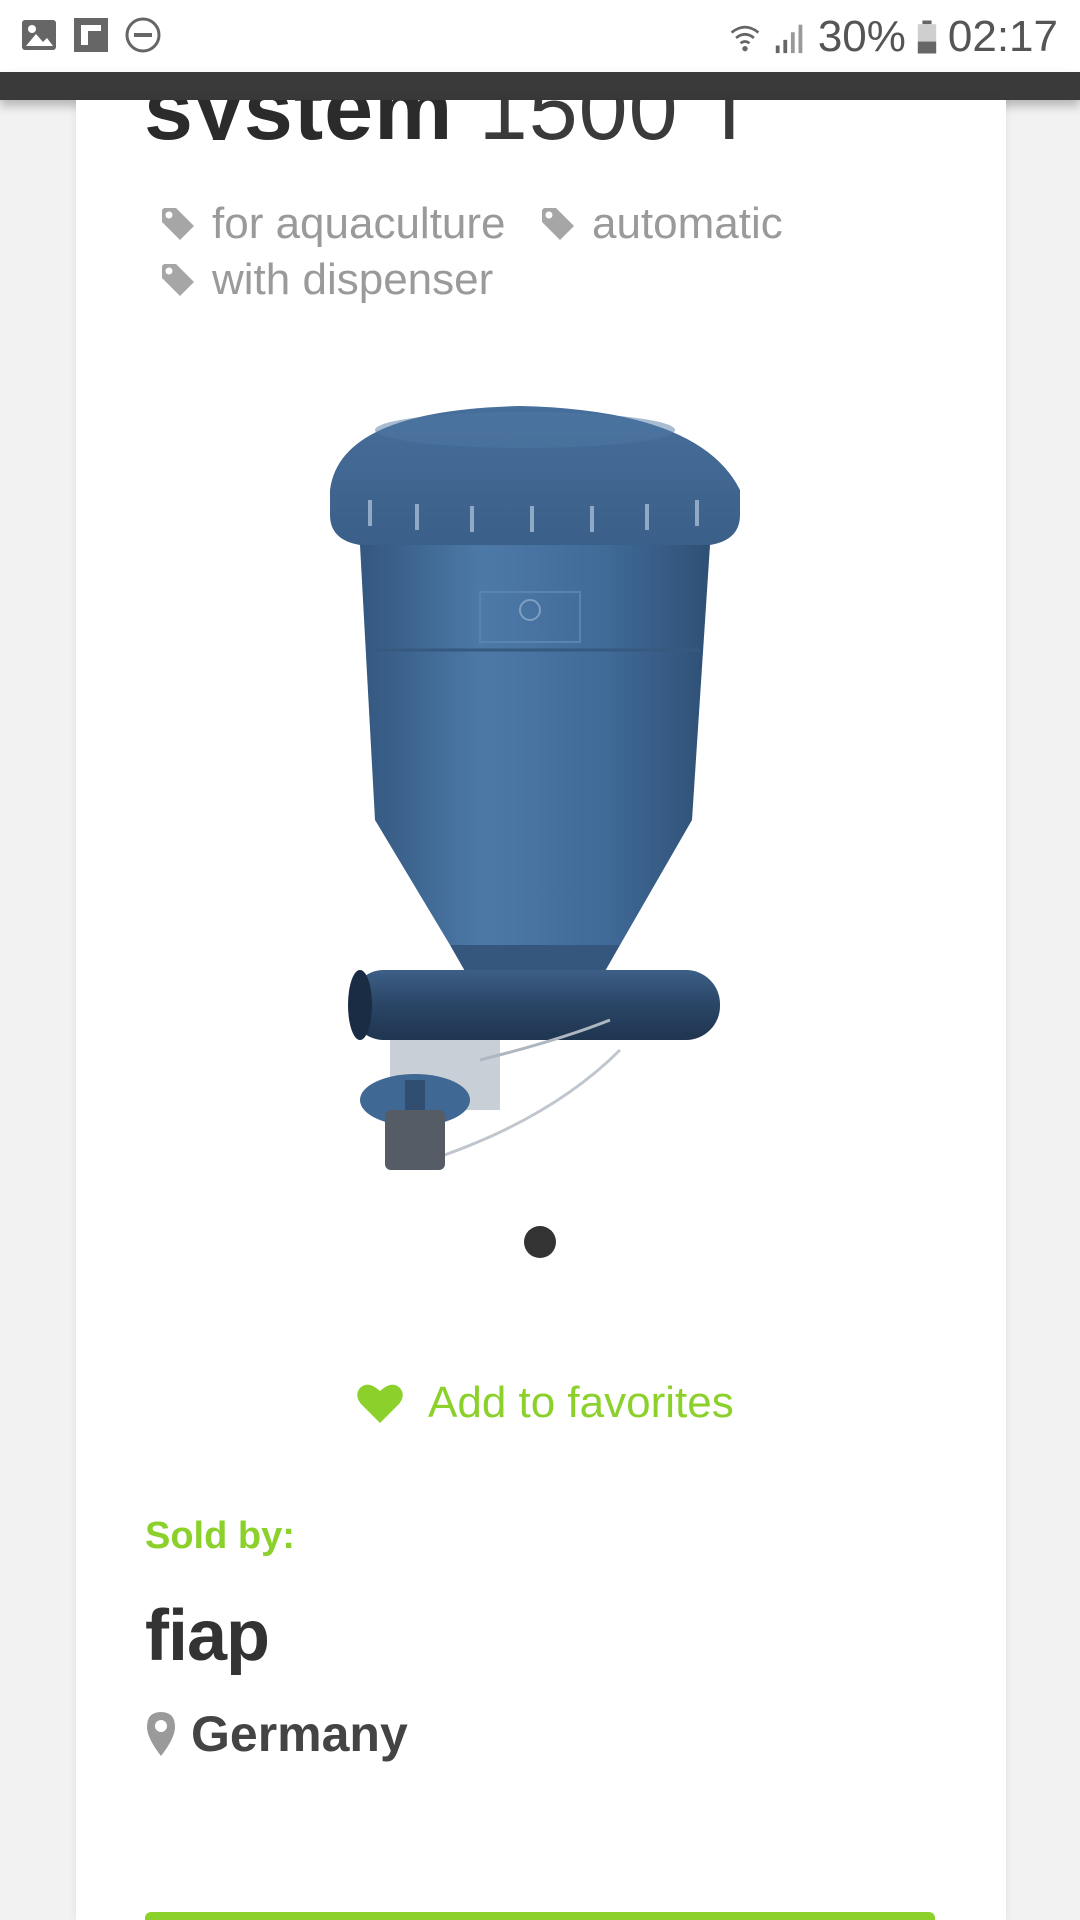 The height and width of the screenshot is (1920, 1080). Describe the element at coordinates (299, 1734) in the screenshot. I see `seller-country: Germany` at that location.